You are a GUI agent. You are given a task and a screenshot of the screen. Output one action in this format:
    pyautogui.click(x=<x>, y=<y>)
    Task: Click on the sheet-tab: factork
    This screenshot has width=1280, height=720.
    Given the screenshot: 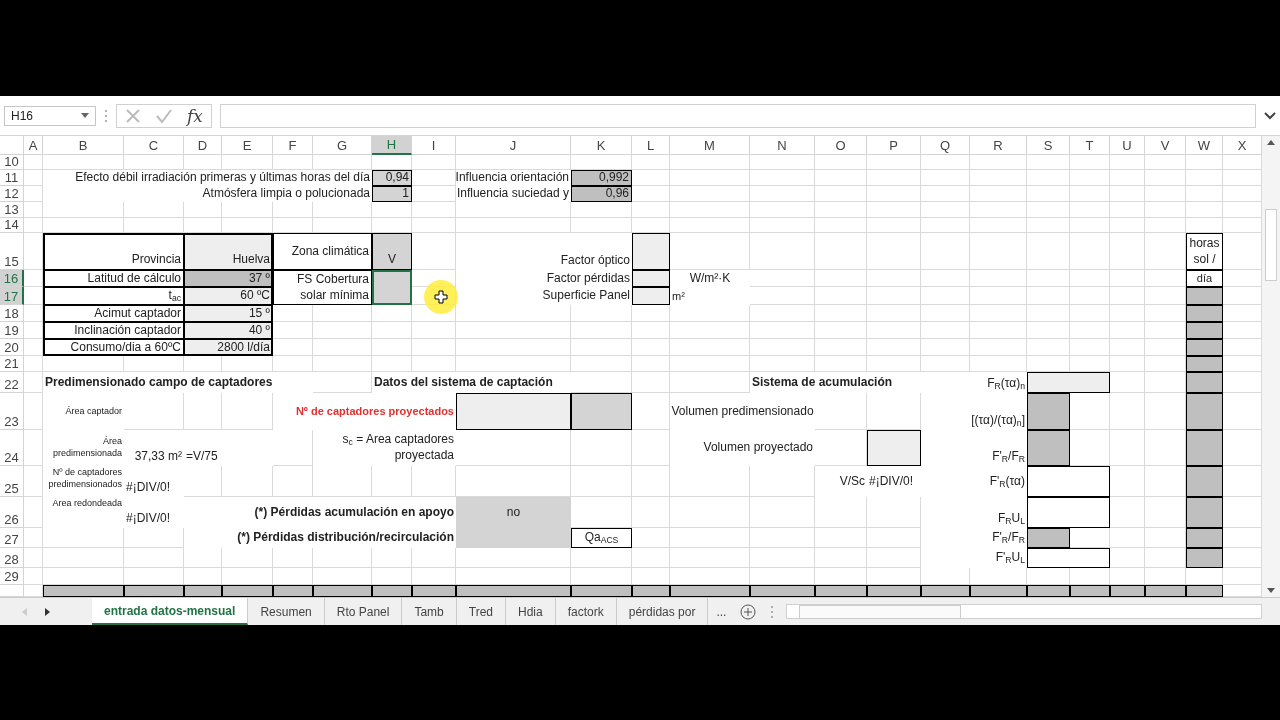 What is the action you would take?
    pyautogui.click(x=586, y=611)
    